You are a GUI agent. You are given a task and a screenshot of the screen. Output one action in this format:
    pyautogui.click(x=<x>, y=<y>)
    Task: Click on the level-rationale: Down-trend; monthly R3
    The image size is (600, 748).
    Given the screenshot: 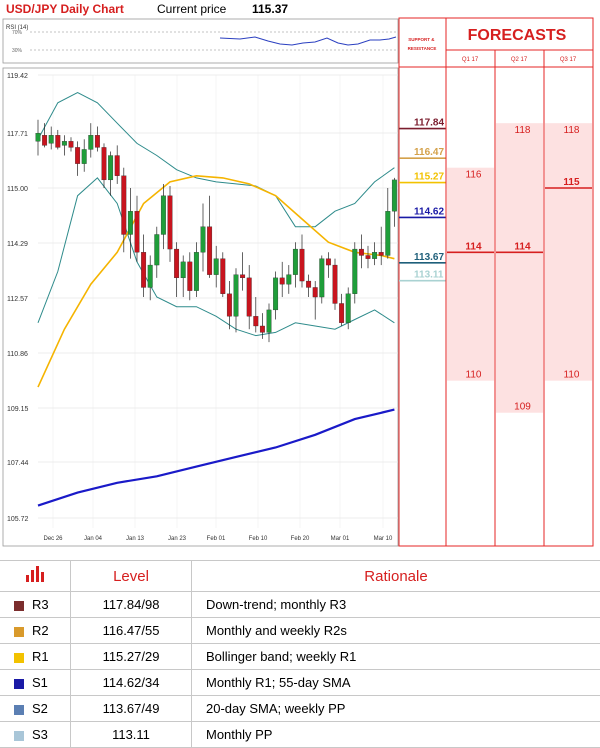 What is the action you would take?
    pyautogui.click(x=396, y=605)
    